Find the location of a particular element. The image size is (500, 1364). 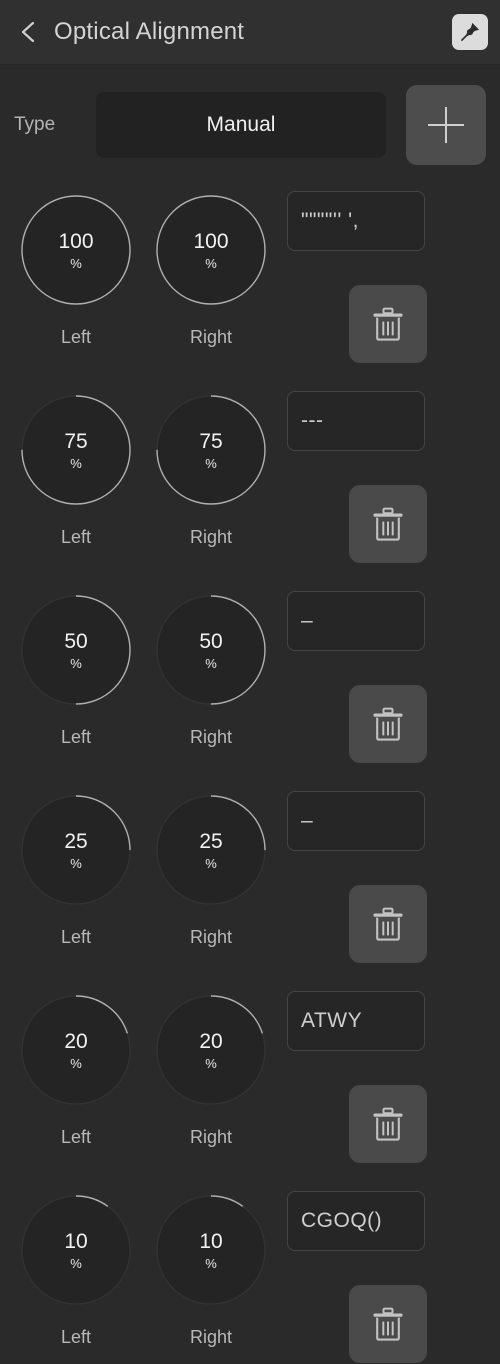

characters-field: """"'' ', is located at coordinates (356, 221).